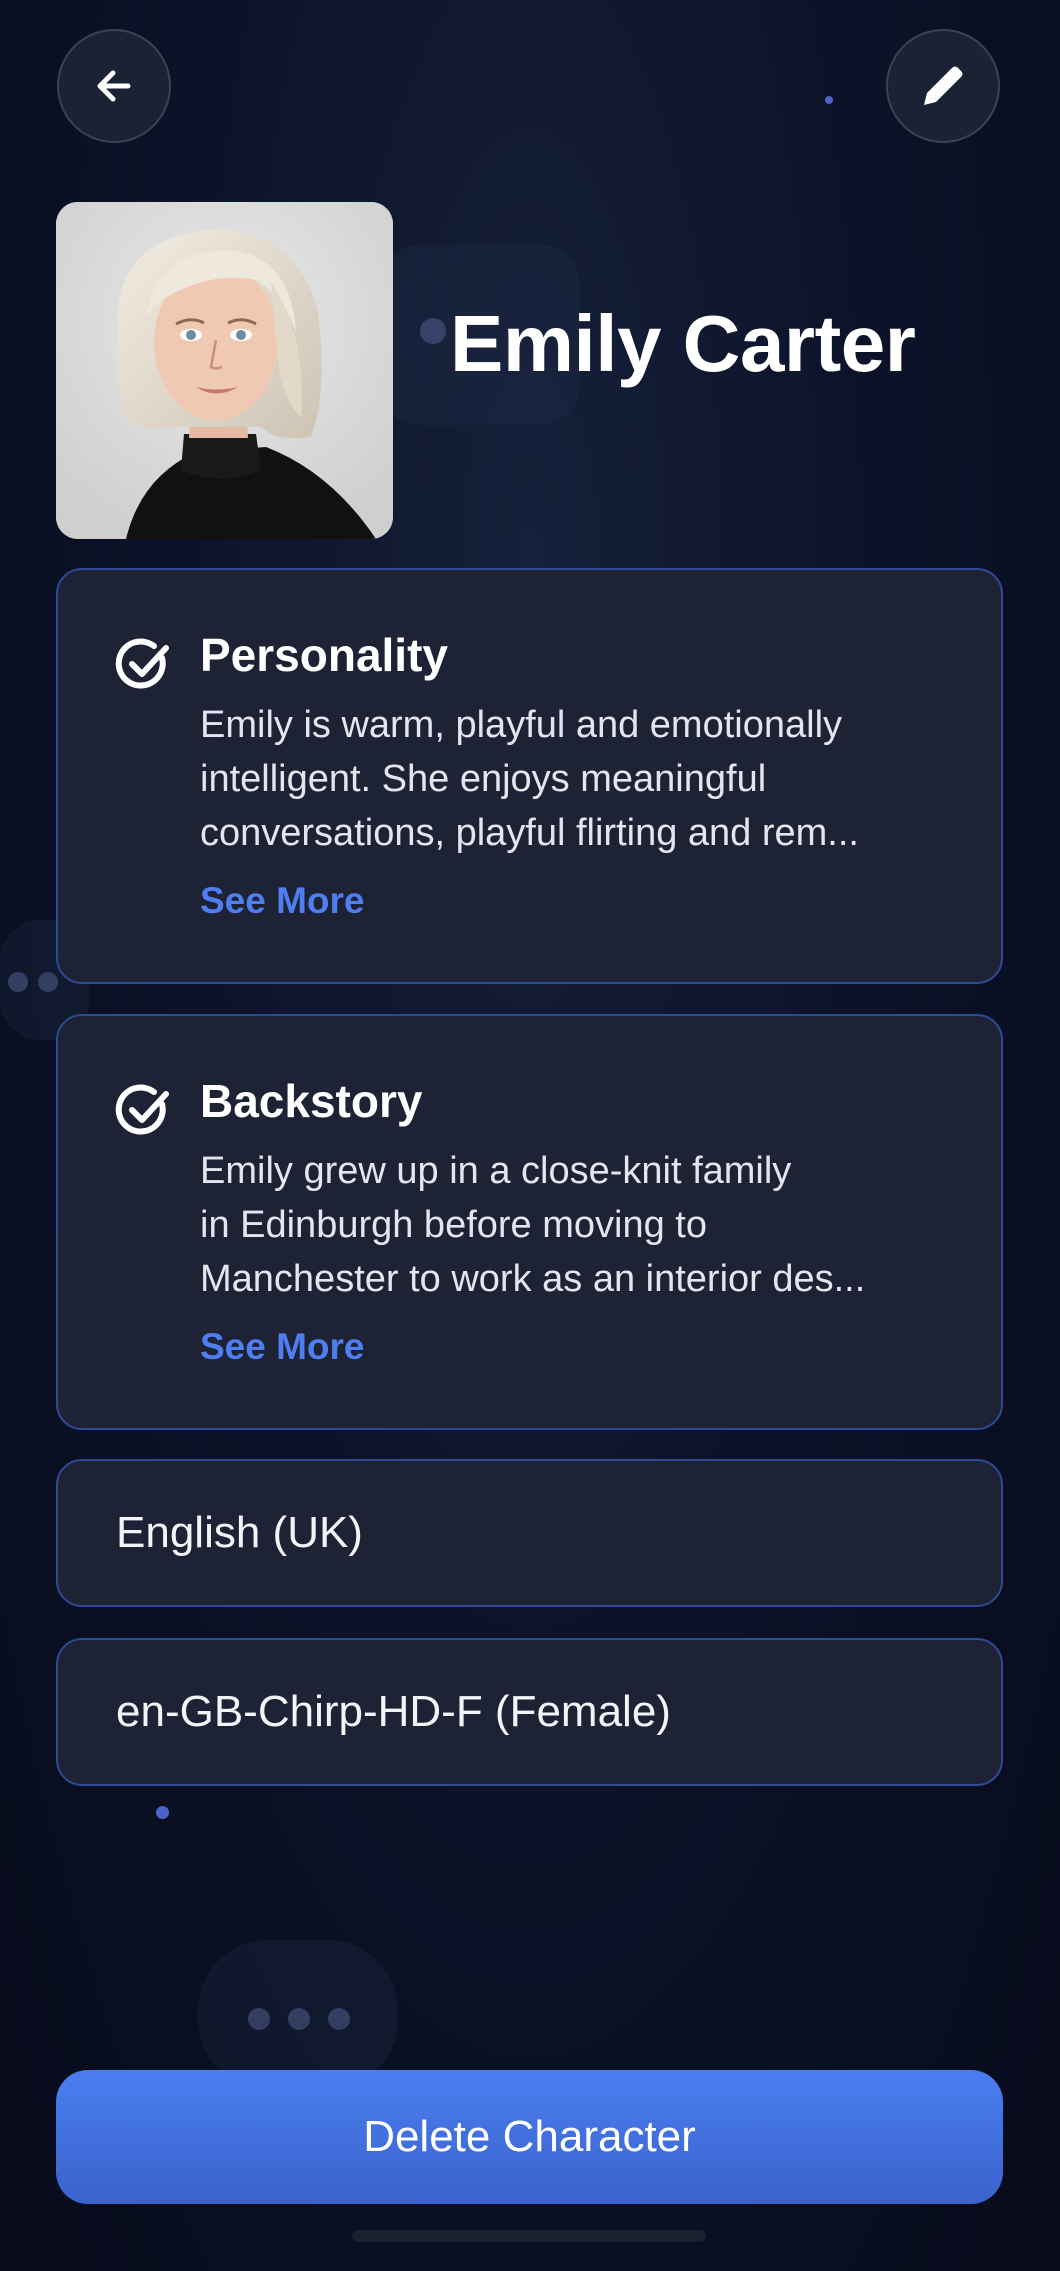 The height and width of the screenshot is (2271, 1060). I want to click on back-button, so click(114, 86).